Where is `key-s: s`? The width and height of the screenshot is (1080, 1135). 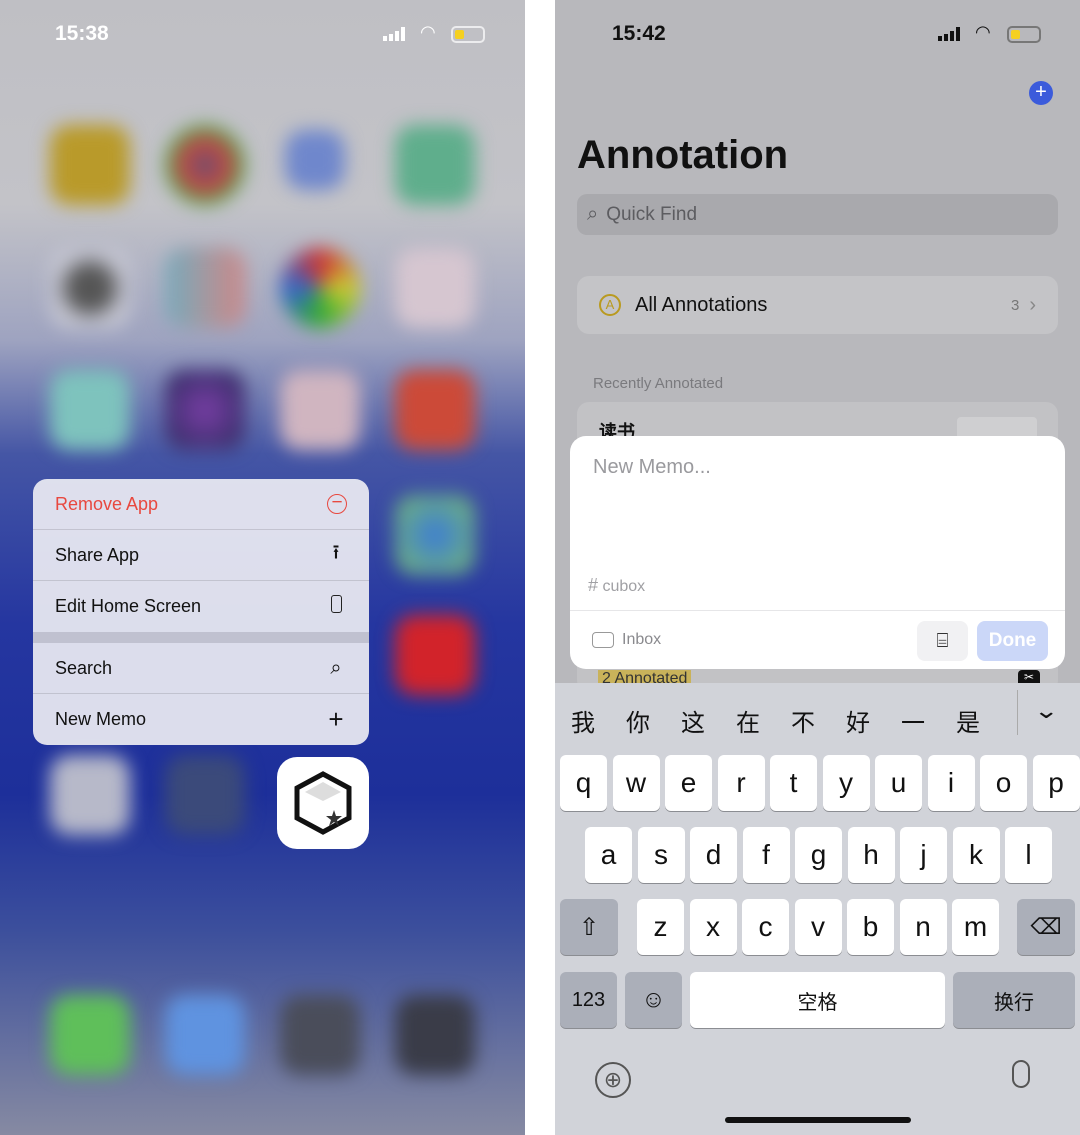
key-s: s is located at coordinates (661, 855).